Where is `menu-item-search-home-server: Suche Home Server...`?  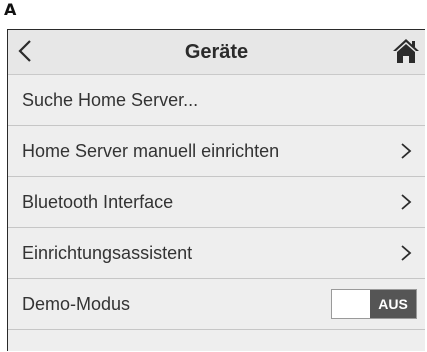
menu-item-search-home-server: Suche Home Server... is located at coordinates (216, 100).